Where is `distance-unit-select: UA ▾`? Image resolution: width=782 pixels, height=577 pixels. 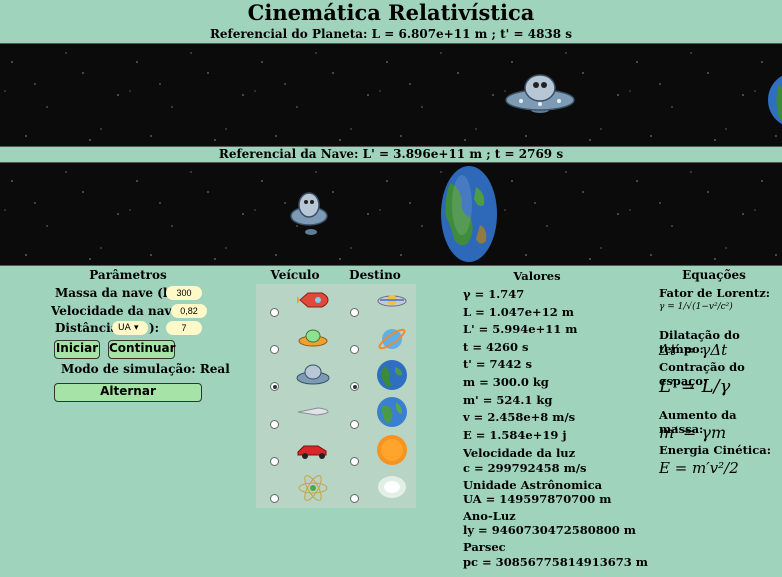 distance-unit-select: UA ▾ is located at coordinates (130, 328).